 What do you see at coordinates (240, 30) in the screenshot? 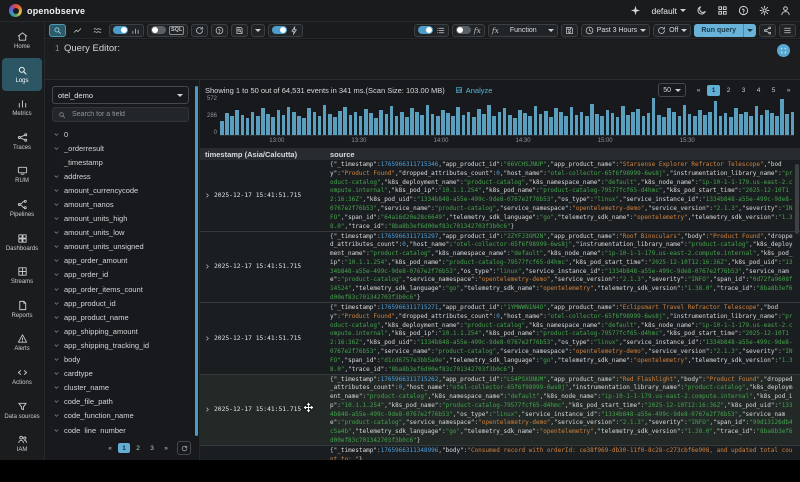
I see `saved-views-button` at bounding box center [240, 30].